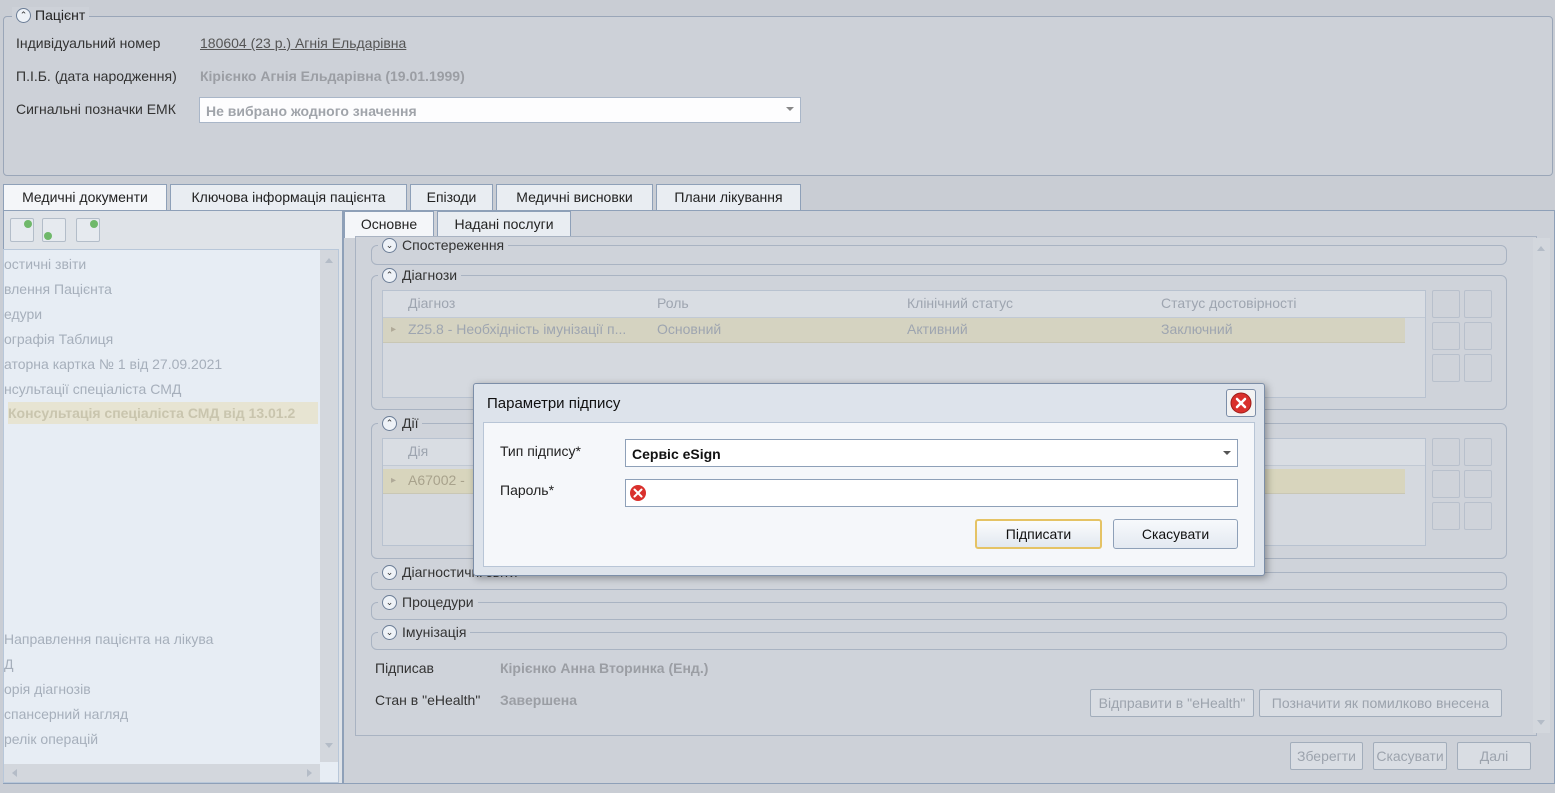 The height and width of the screenshot is (793, 1555). I want to click on tree-hscroll, so click(162, 773).